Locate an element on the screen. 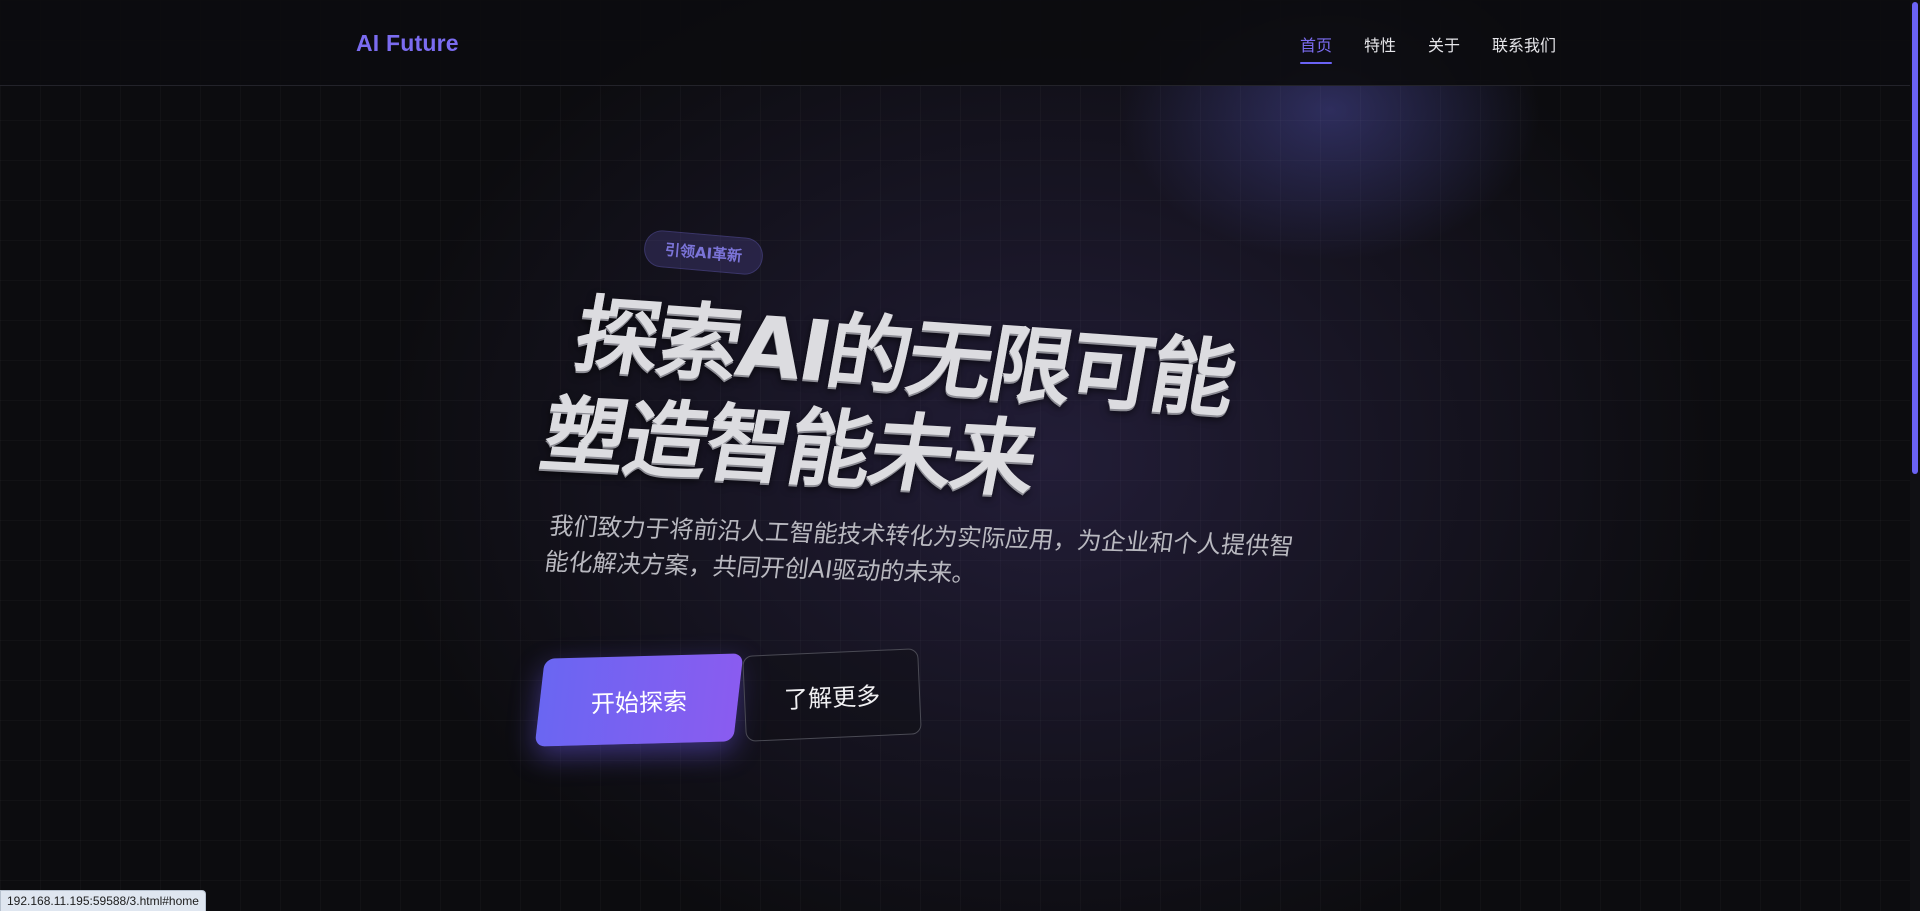  hero-badge: 引领AI革新 is located at coordinates (703, 252).